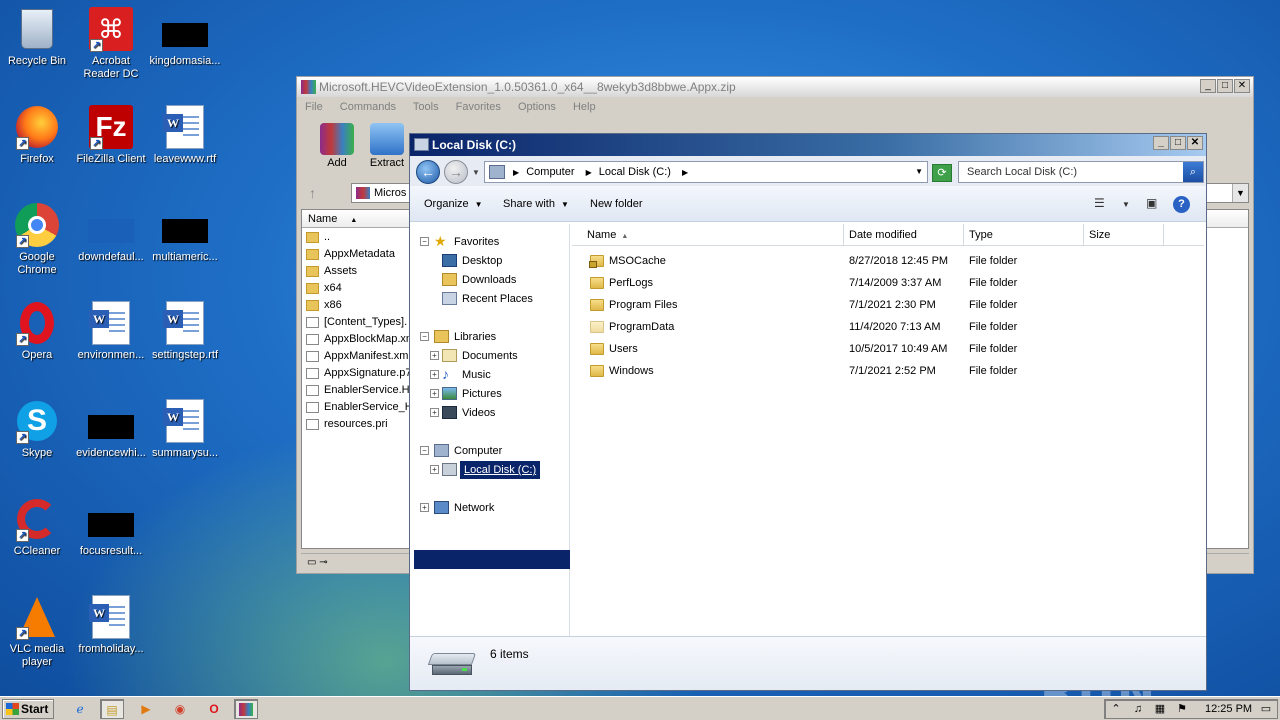  Describe the element at coordinates (37, 239) in the screenshot. I see `desktop-icon-chrome: ↗ Google Chrome` at that location.